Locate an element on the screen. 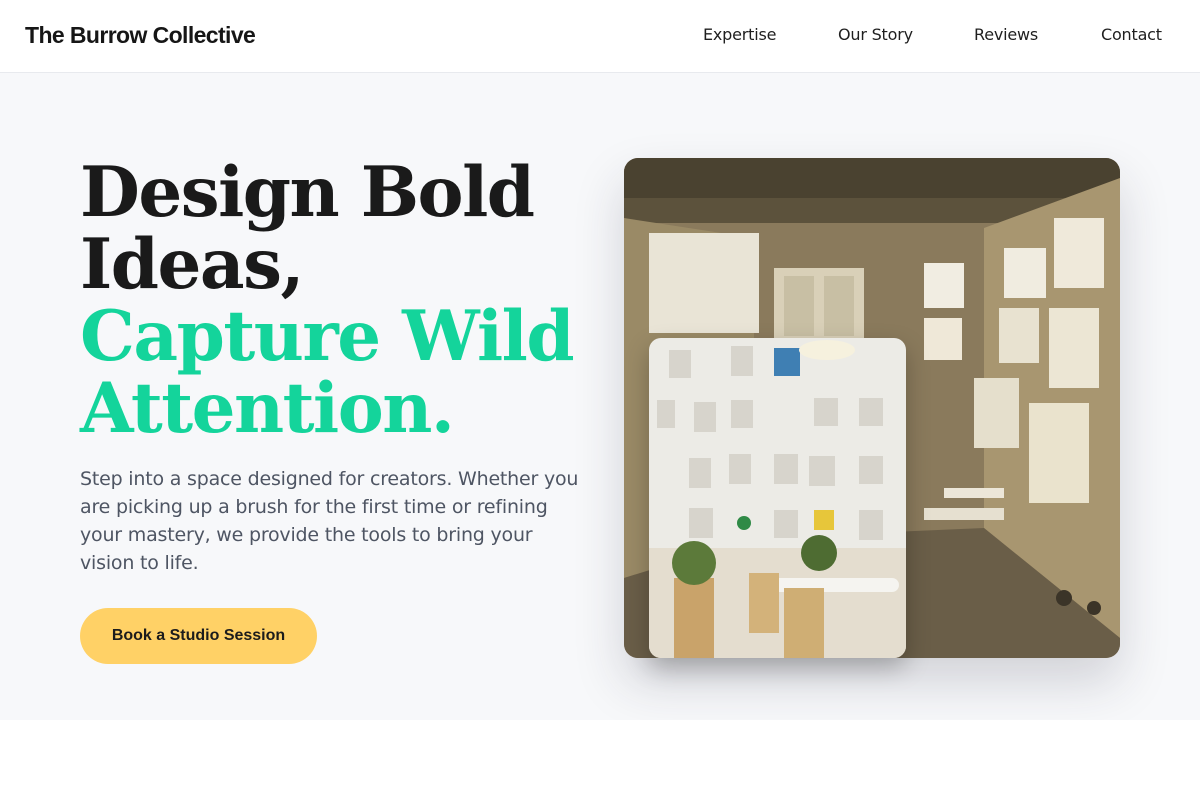 The image size is (1200, 800). headline-line-2: Ideas, is located at coordinates (192, 264).